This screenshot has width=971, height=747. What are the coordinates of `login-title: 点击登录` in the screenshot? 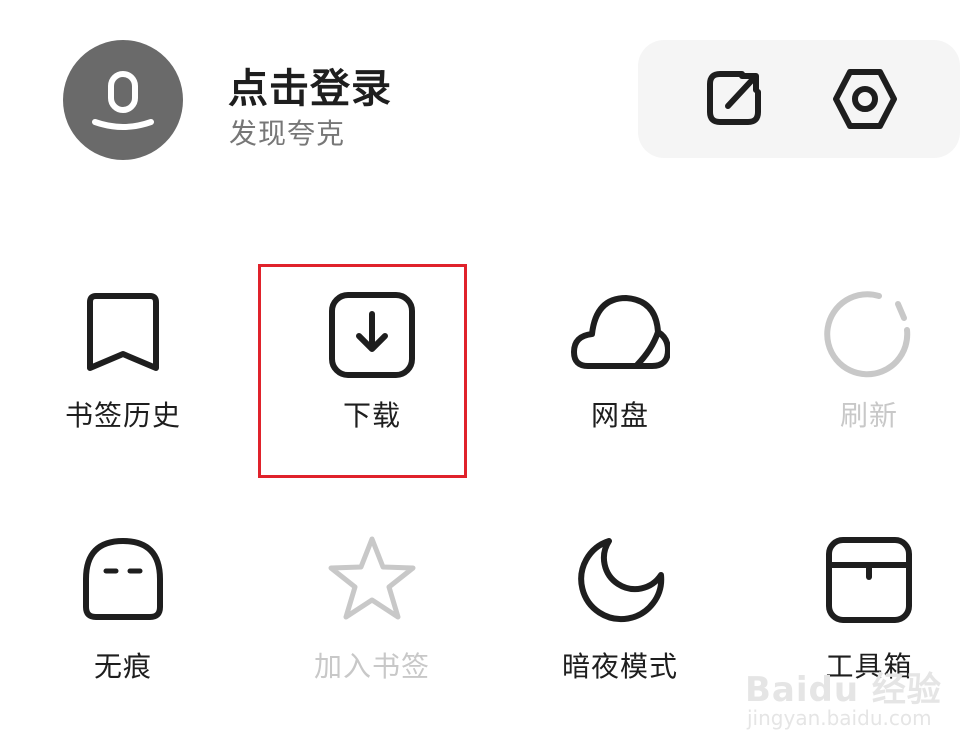 It's located at (310, 85).